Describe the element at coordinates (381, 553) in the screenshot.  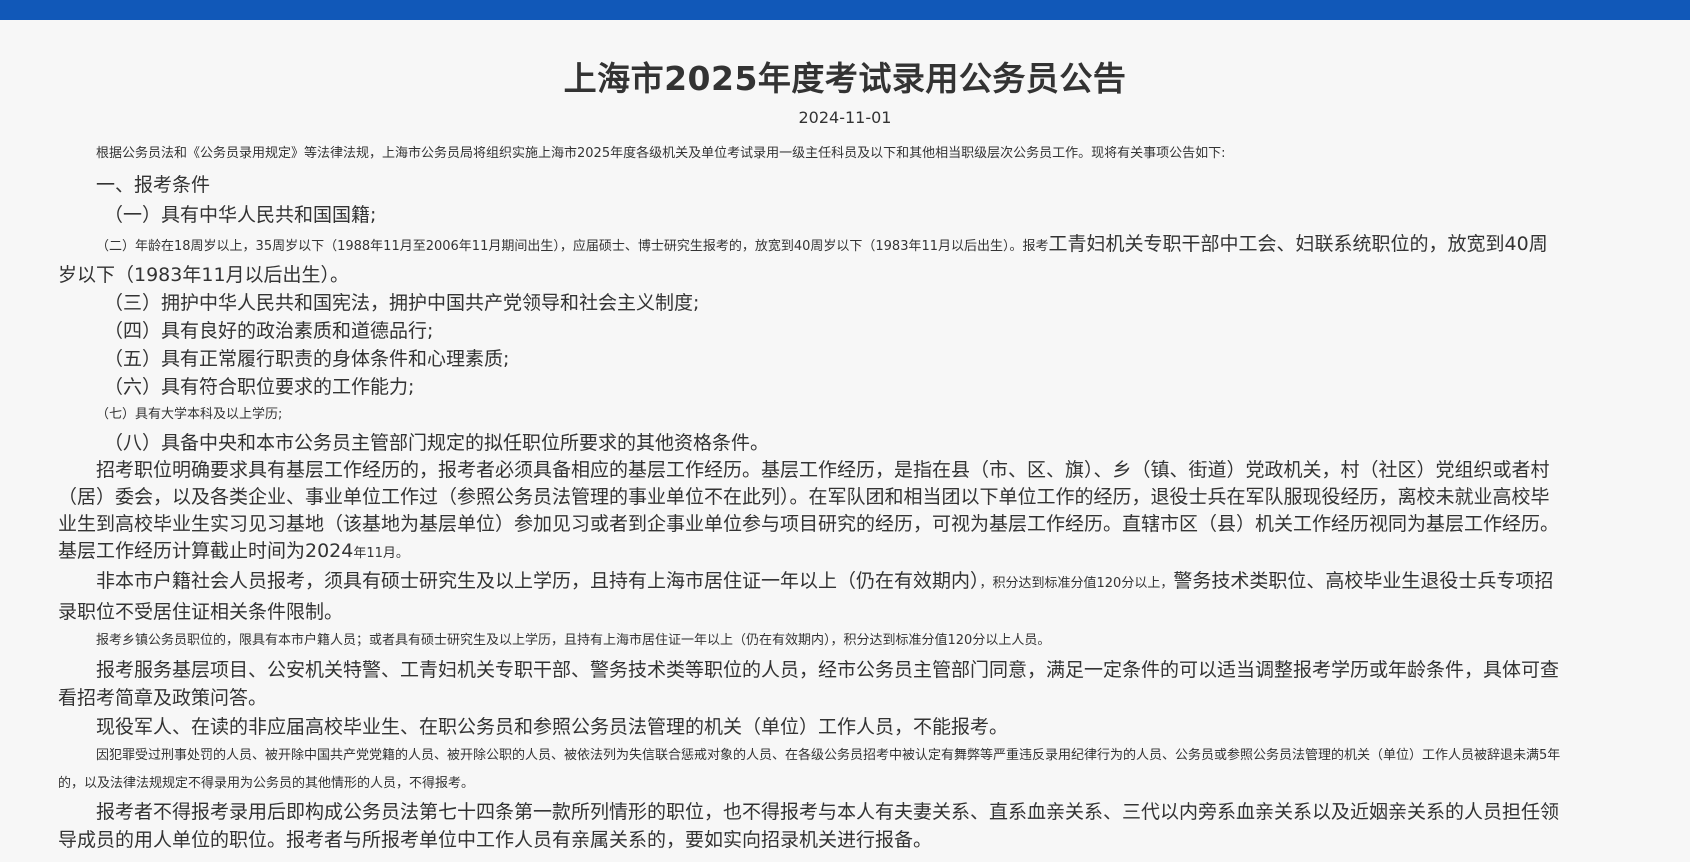
I see `grassroots-text-small: 年11月。` at that location.